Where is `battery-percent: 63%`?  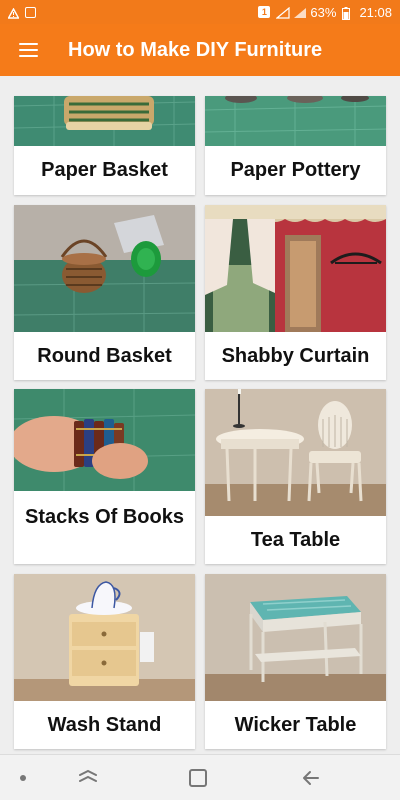 battery-percent: 63% is located at coordinates (323, 12).